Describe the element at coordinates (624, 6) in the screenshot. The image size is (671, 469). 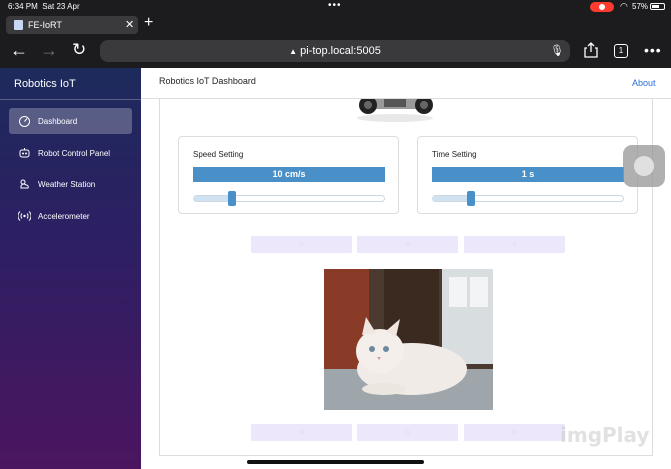
I see `wifi-icon: ◠` at that location.